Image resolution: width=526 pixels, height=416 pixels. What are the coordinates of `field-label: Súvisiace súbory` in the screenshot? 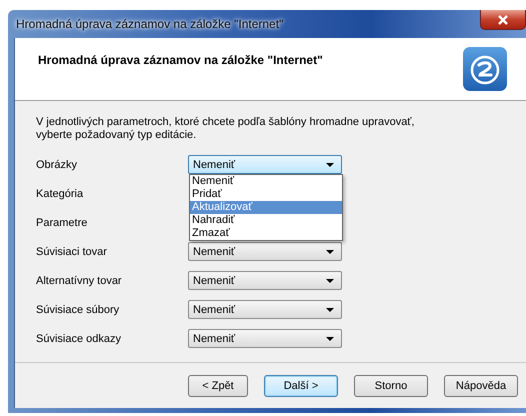 It's located at (78, 310).